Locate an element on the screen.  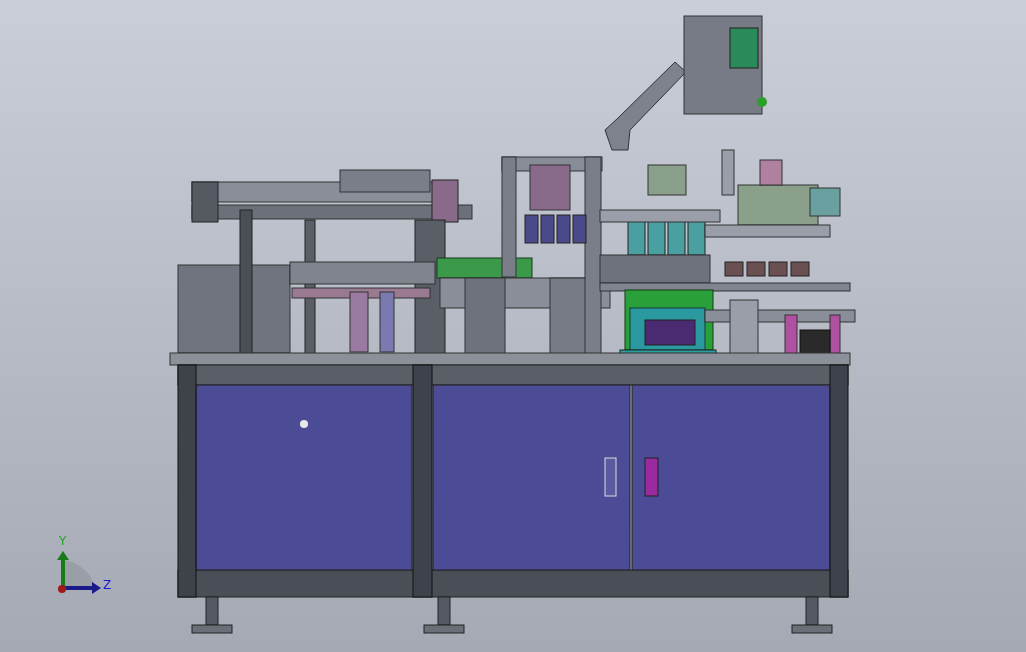
axis-label: Z is located at coordinates (107, 585).